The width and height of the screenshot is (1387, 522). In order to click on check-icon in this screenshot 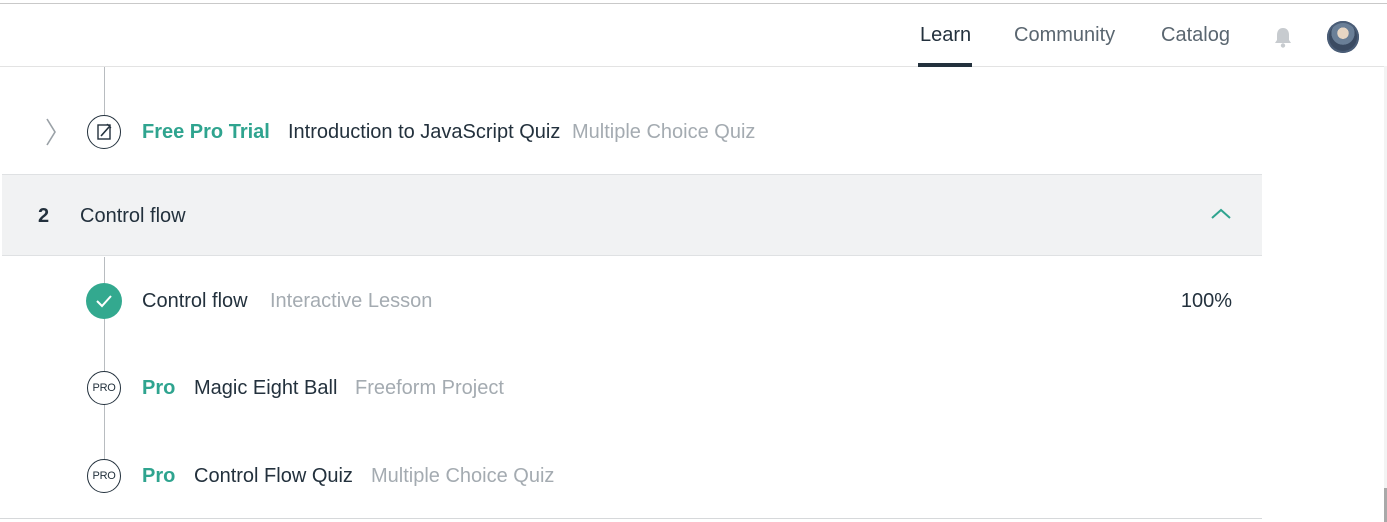, I will do `click(104, 301)`.